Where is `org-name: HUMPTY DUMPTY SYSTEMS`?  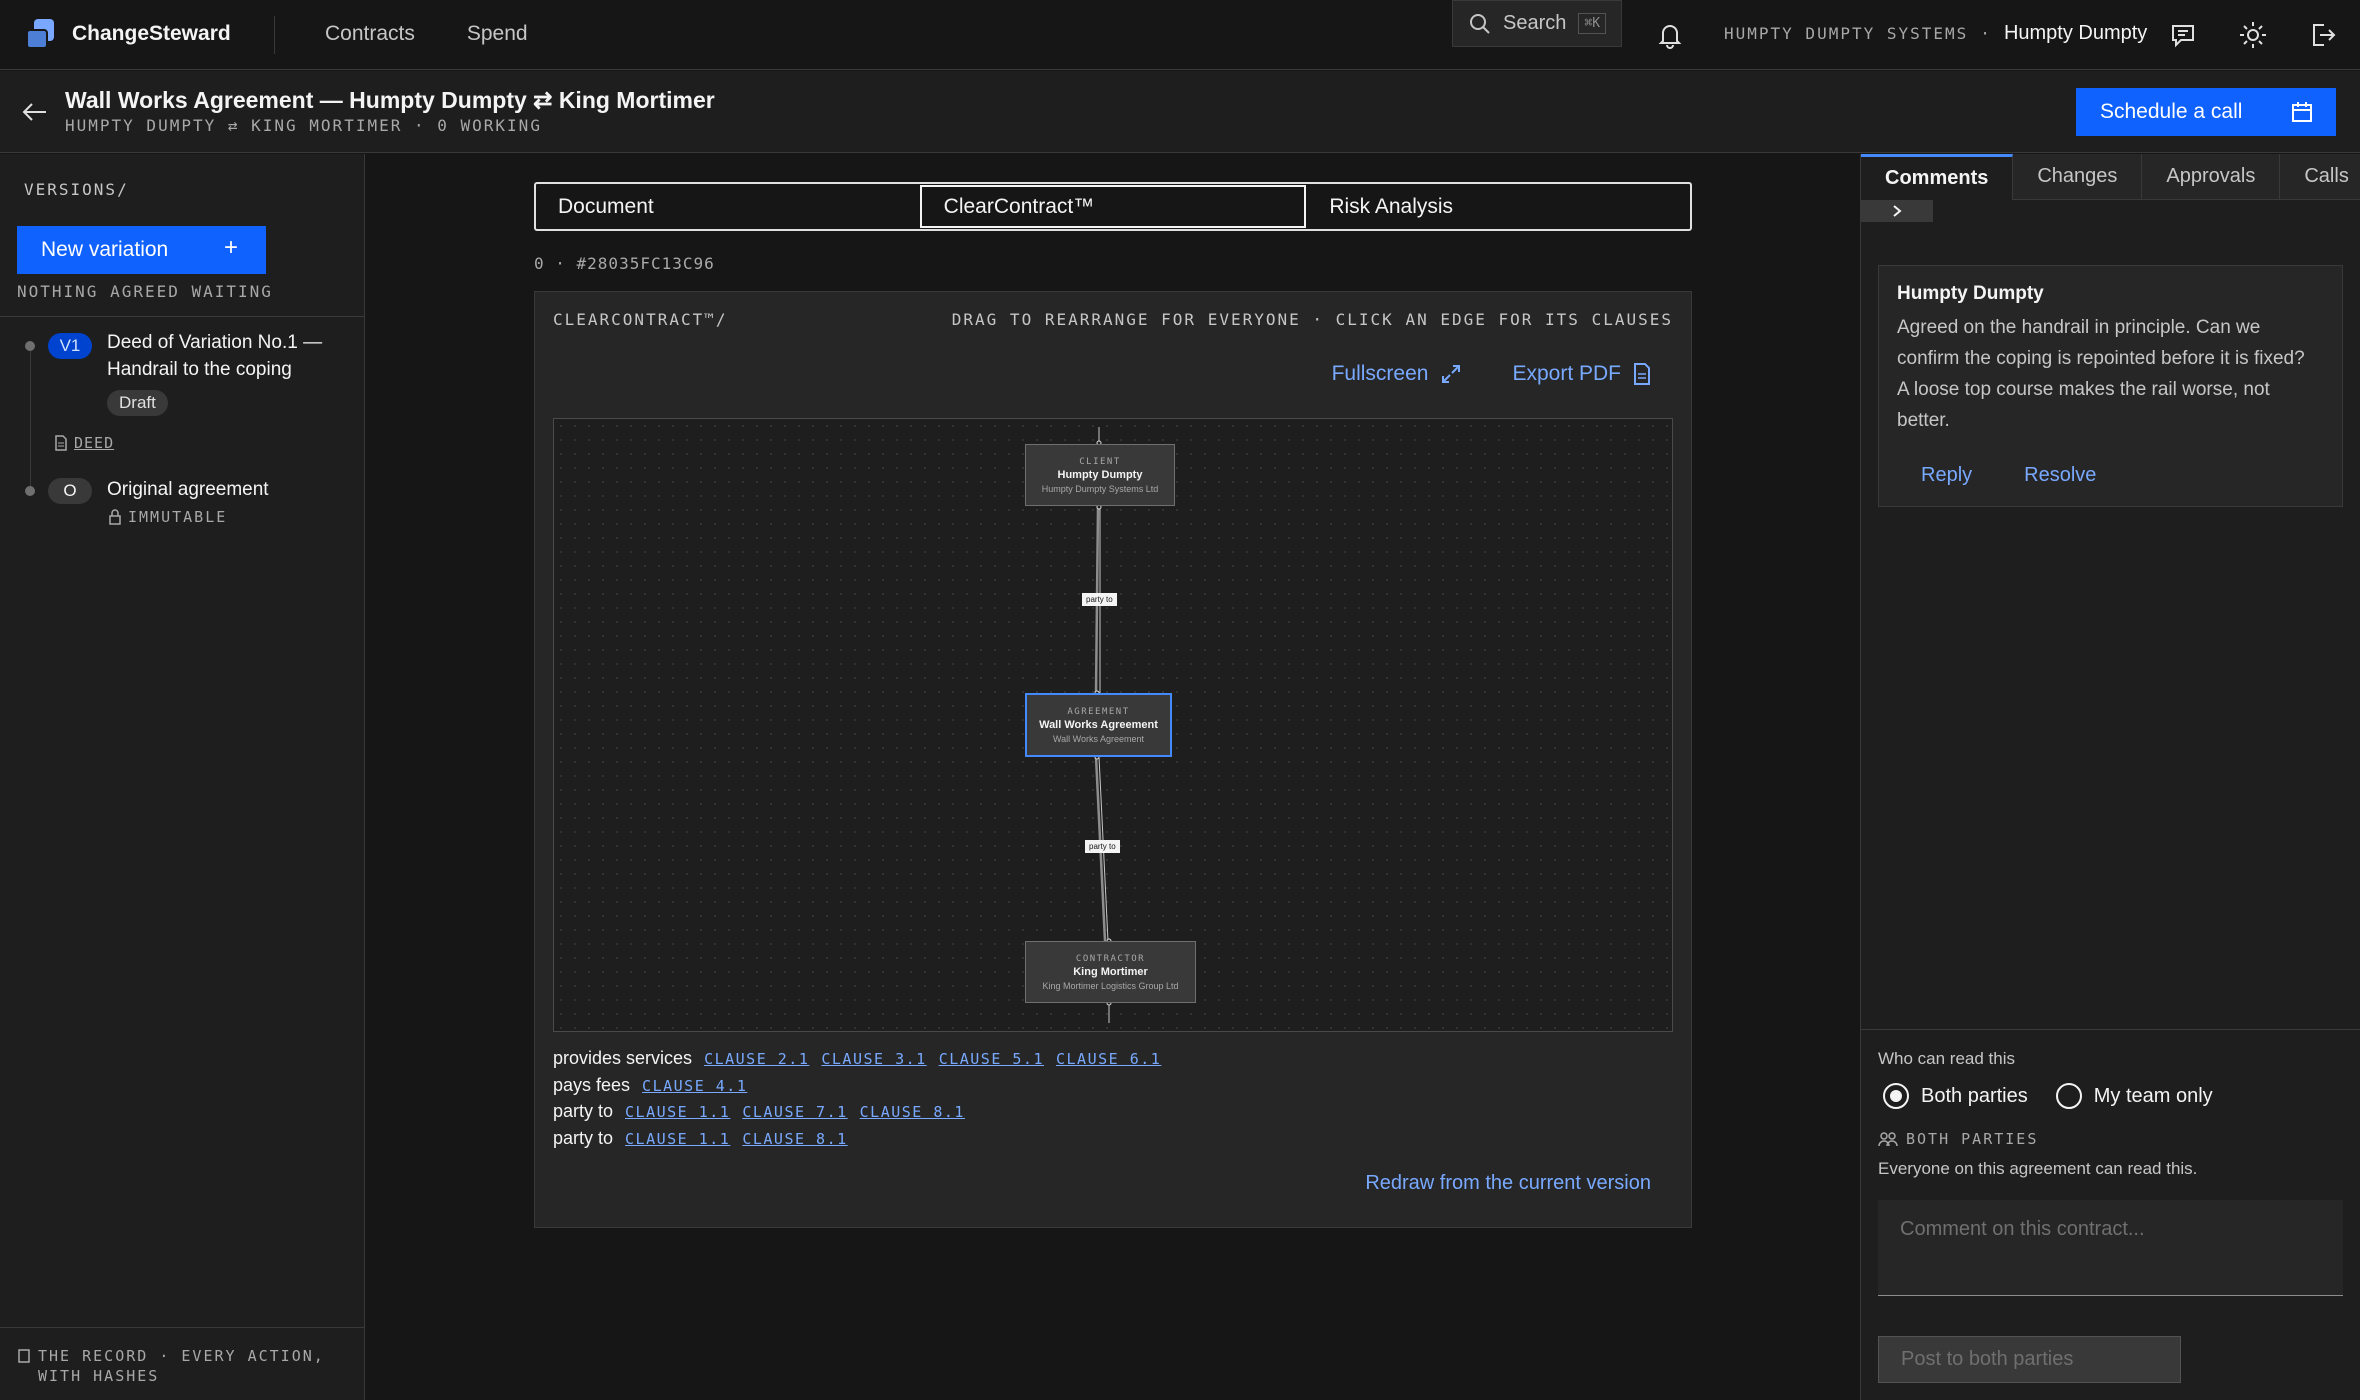
org-name: HUMPTY DUMPTY SYSTEMS is located at coordinates (1846, 33).